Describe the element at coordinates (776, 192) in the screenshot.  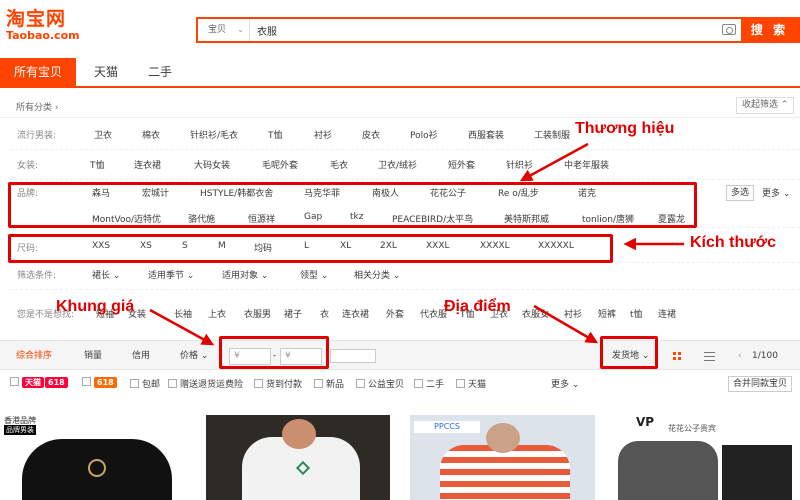
I see `brand-more-button: 更多 ⌄` at that location.